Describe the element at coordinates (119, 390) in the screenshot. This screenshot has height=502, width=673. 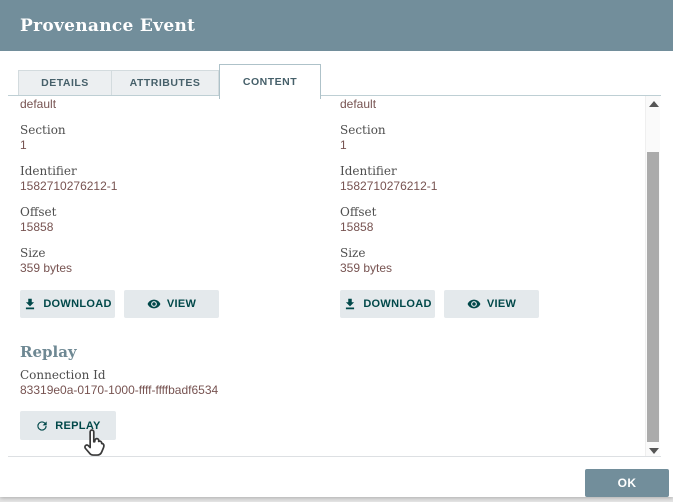
I see `connection-id-value: 83319e0a-0170-1000-ffff-ffffbadf6534` at that location.